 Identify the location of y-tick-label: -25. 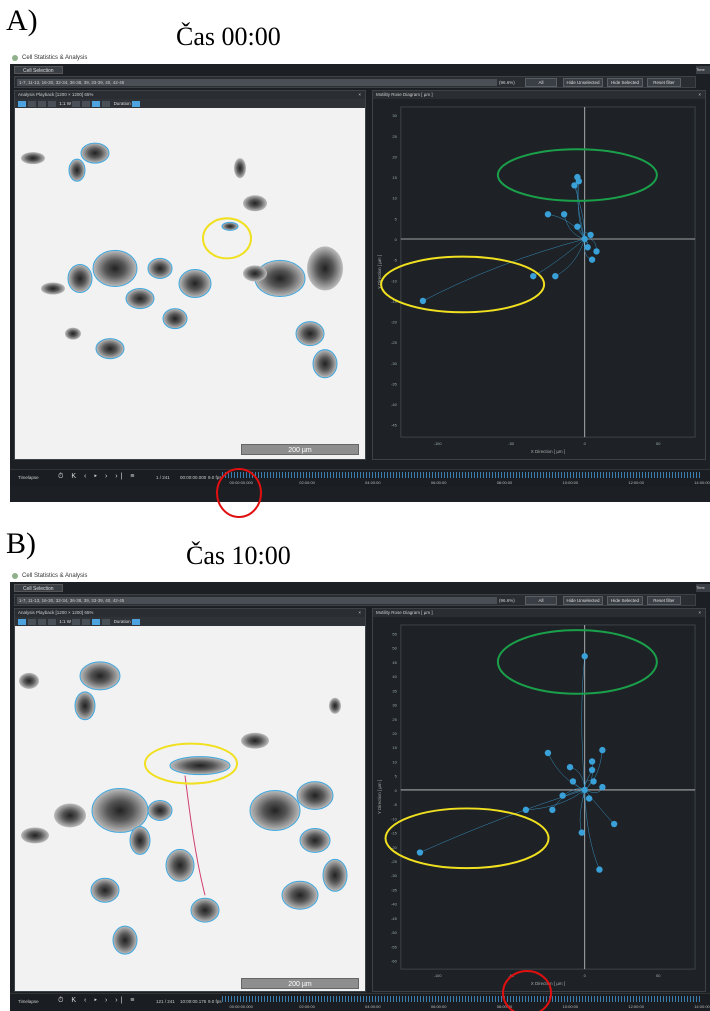
(394, 861).